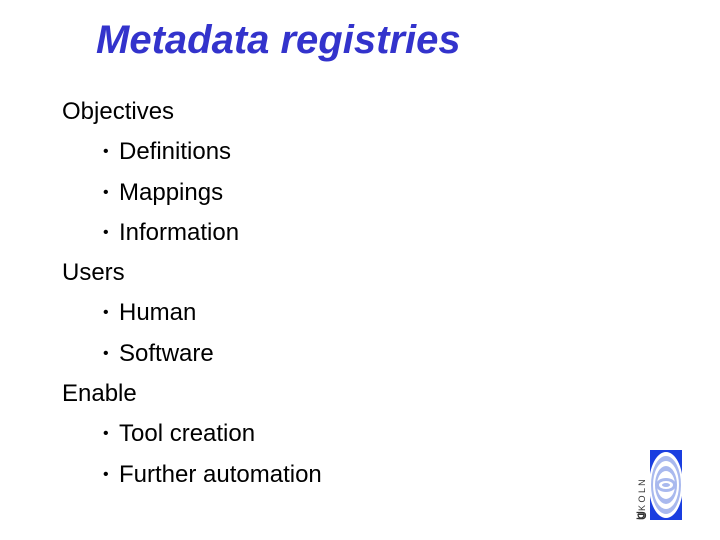  What do you see at coordinates (118, 111) in the screenshot?
I see `section-heading-objectives: Objectives` at bounding box center [118, 111].